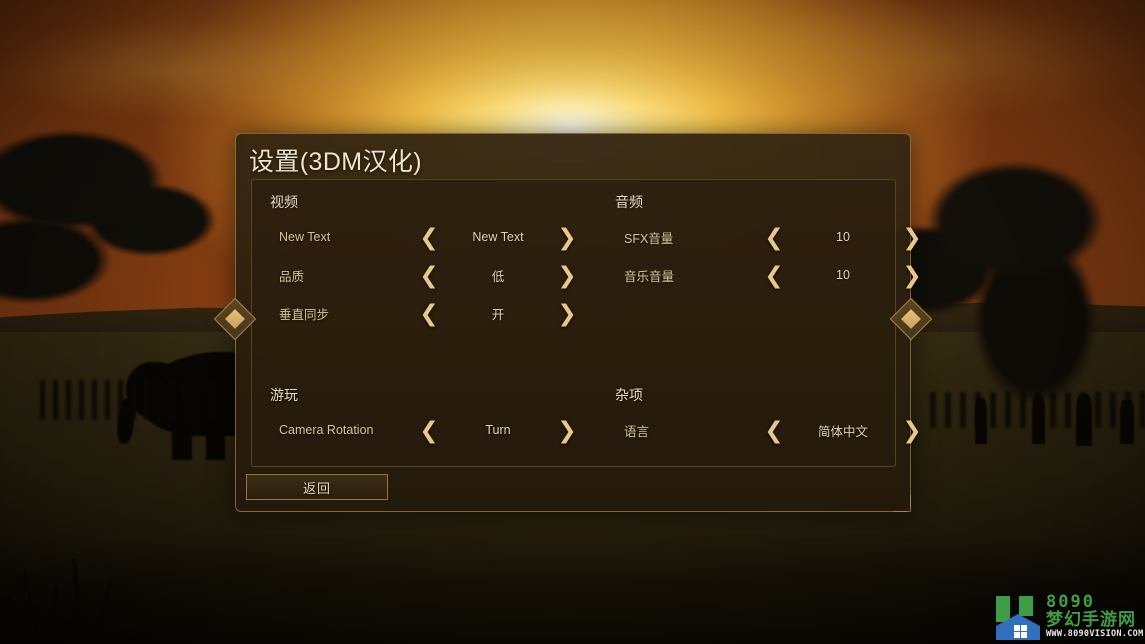 Image resolution: width=1145 pixels, height=644 pixels. I want to click on stepper-sfx-volume: ❮ 10 ❯, so click(843, 237).